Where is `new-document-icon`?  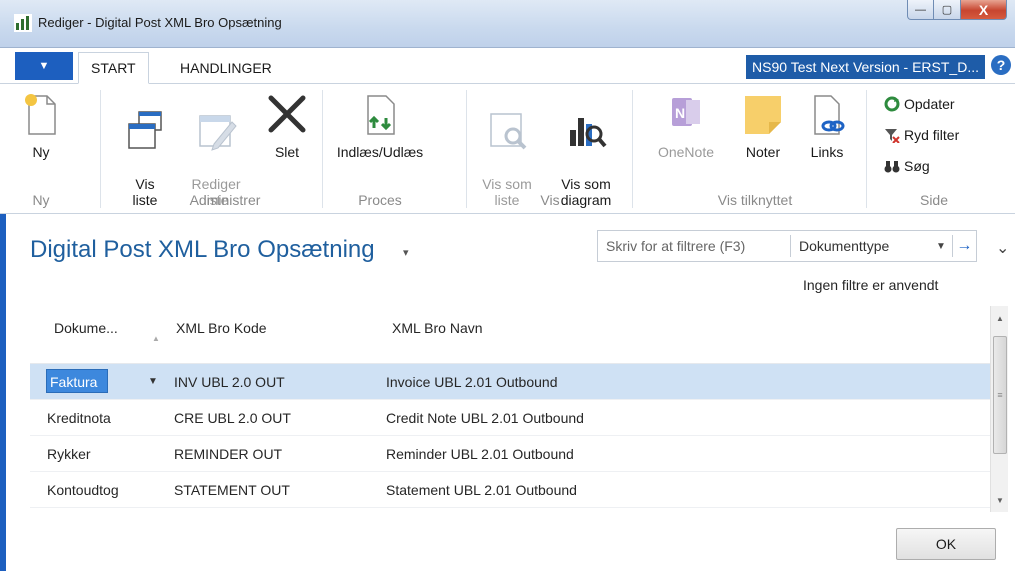
new-document-icon is located at coordinates (40, 114).